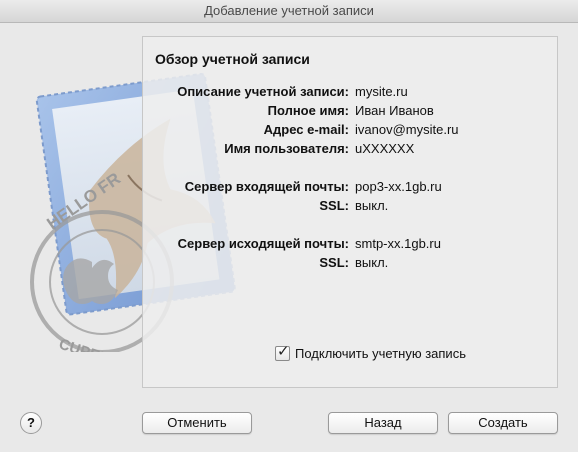  What do you see at coordinates (383, 423) in the screenshot?
I see `back-button: Назад` at bounding box center [383, 423].